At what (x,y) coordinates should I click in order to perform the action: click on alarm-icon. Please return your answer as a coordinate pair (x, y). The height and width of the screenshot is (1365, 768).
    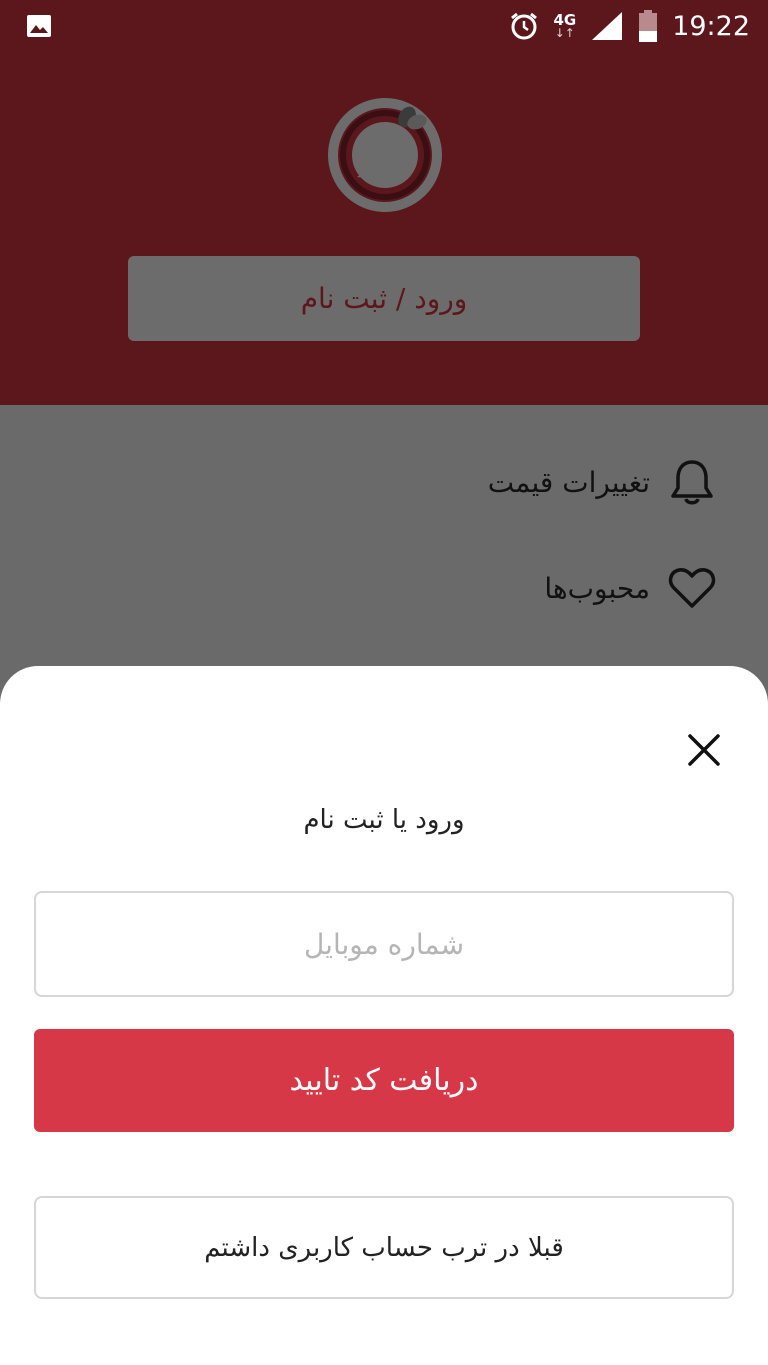
    Looking at the image, I should click on (524, 26).